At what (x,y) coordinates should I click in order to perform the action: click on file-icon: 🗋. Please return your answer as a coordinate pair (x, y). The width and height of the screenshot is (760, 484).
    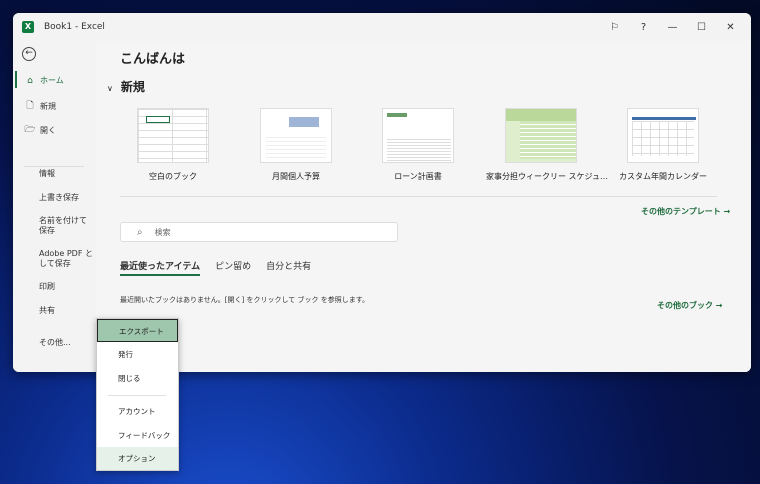
    Looking at the image, I should click on (30, 106).